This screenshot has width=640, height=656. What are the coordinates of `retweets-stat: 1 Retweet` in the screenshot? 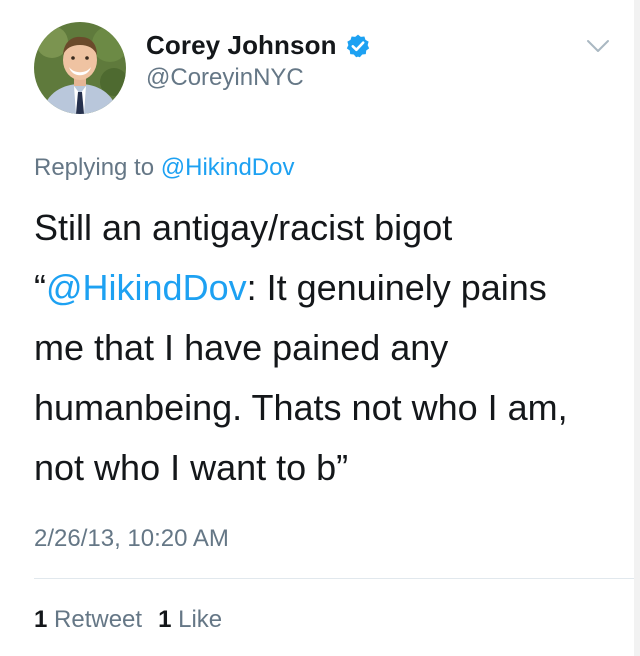 It's located at (88, 620).